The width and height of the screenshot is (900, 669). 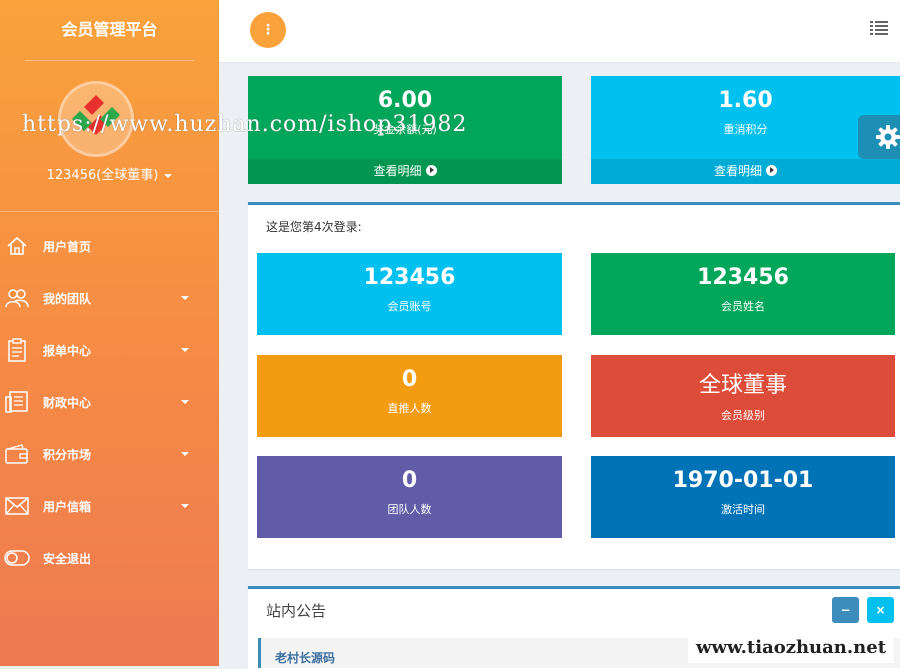 I want to click on stat-value: 1.60, so click(x=745, y=100).